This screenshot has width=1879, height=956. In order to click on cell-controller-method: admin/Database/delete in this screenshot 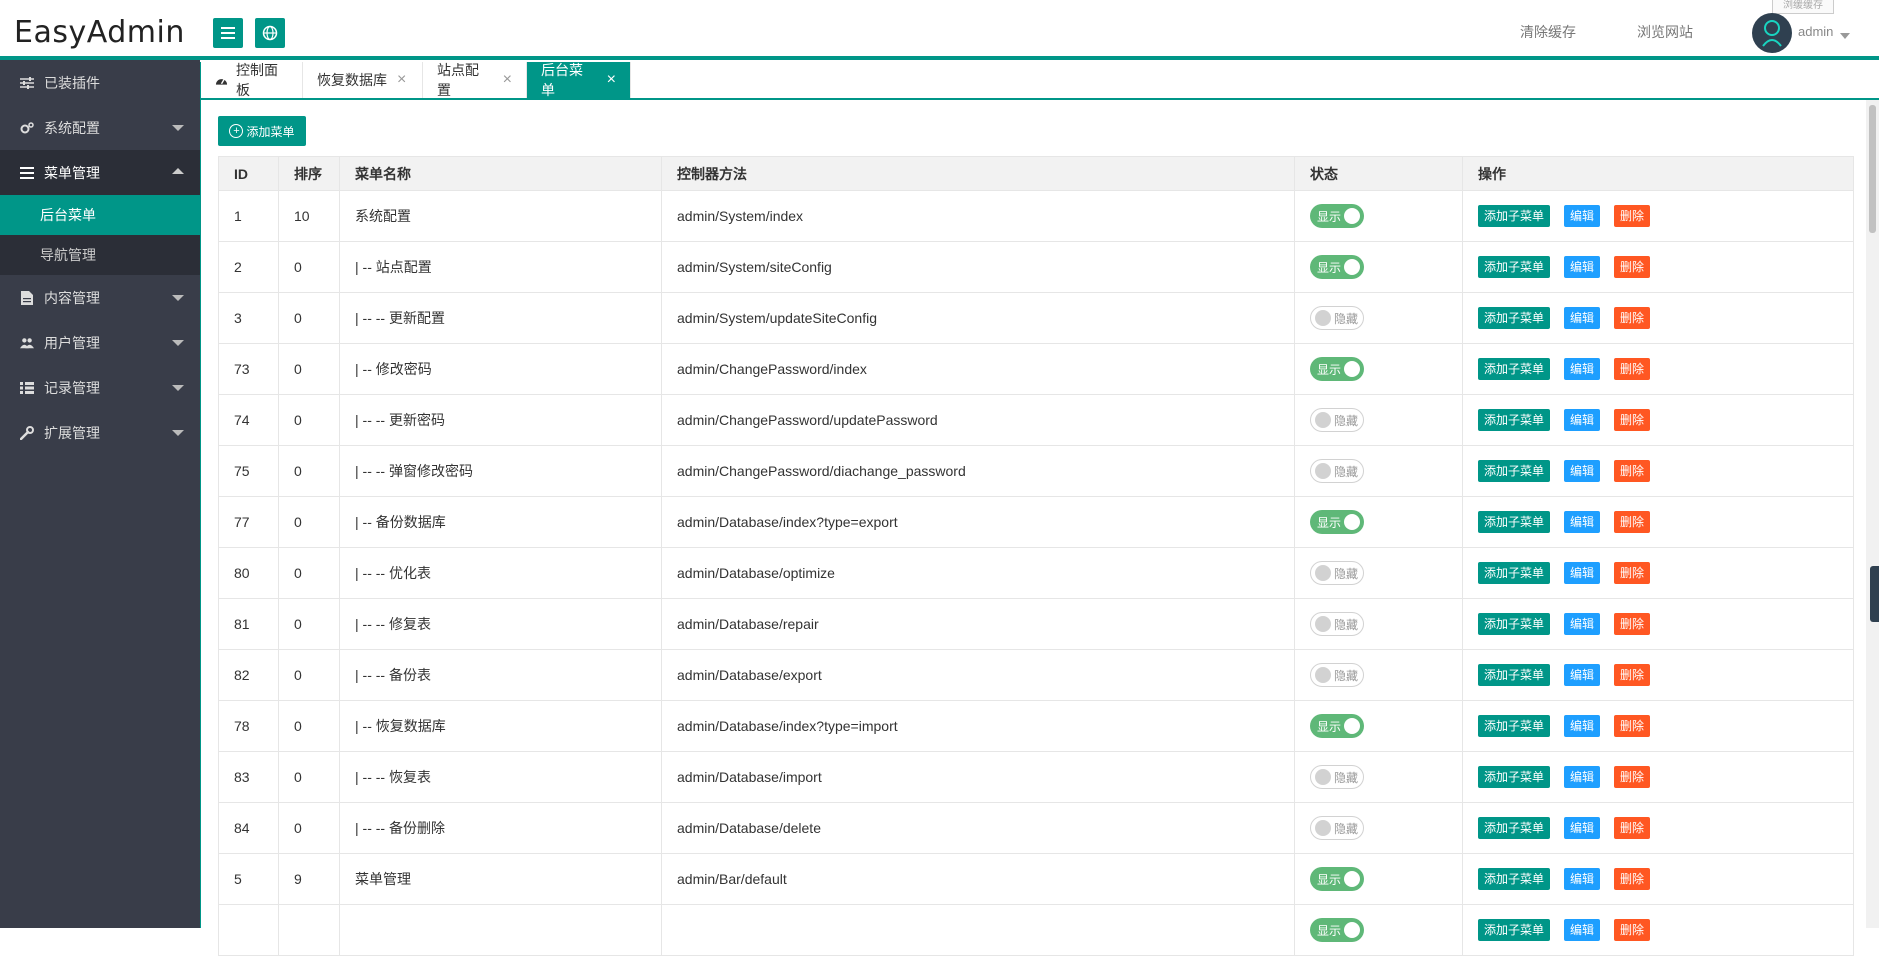, I will do `click(978, 828)`.